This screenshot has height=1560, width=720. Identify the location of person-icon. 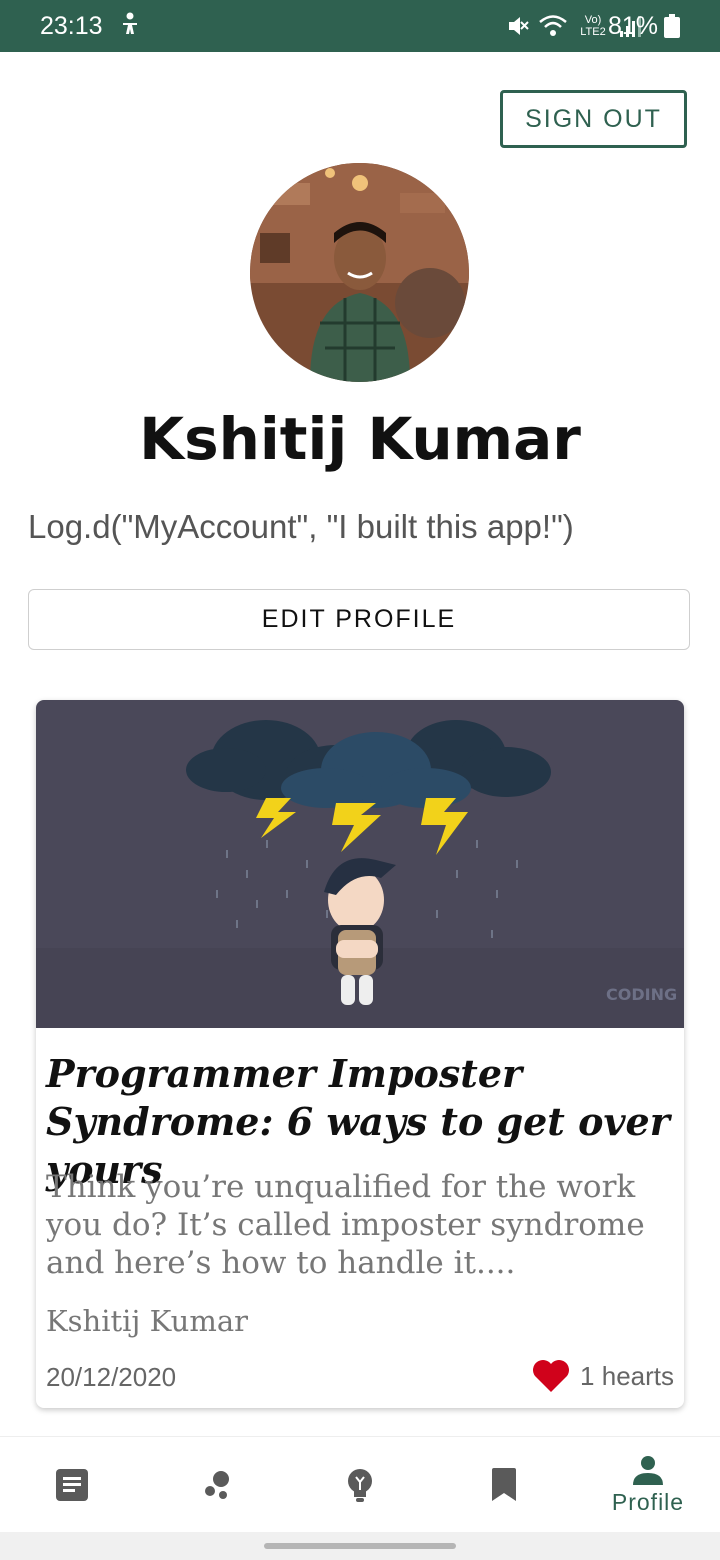
(648, 1470).